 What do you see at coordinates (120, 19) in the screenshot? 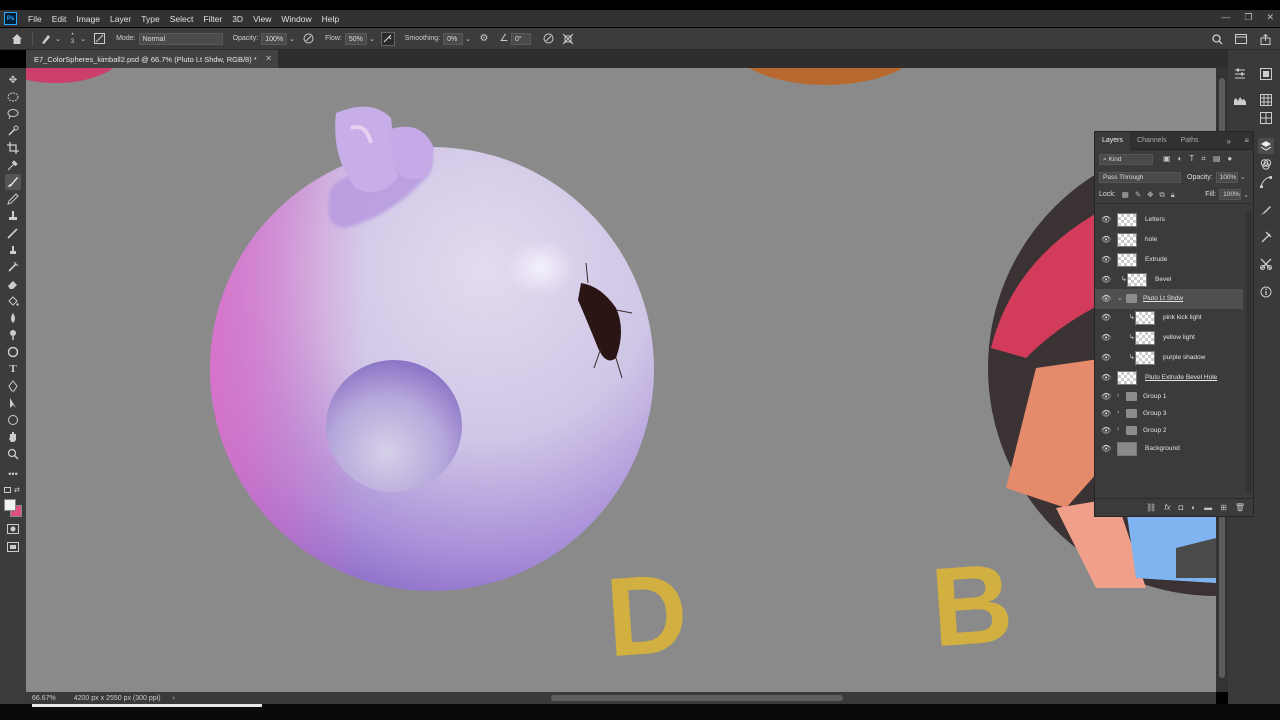
I see `menu-layer: Layer` at bounding box center [120, 19].